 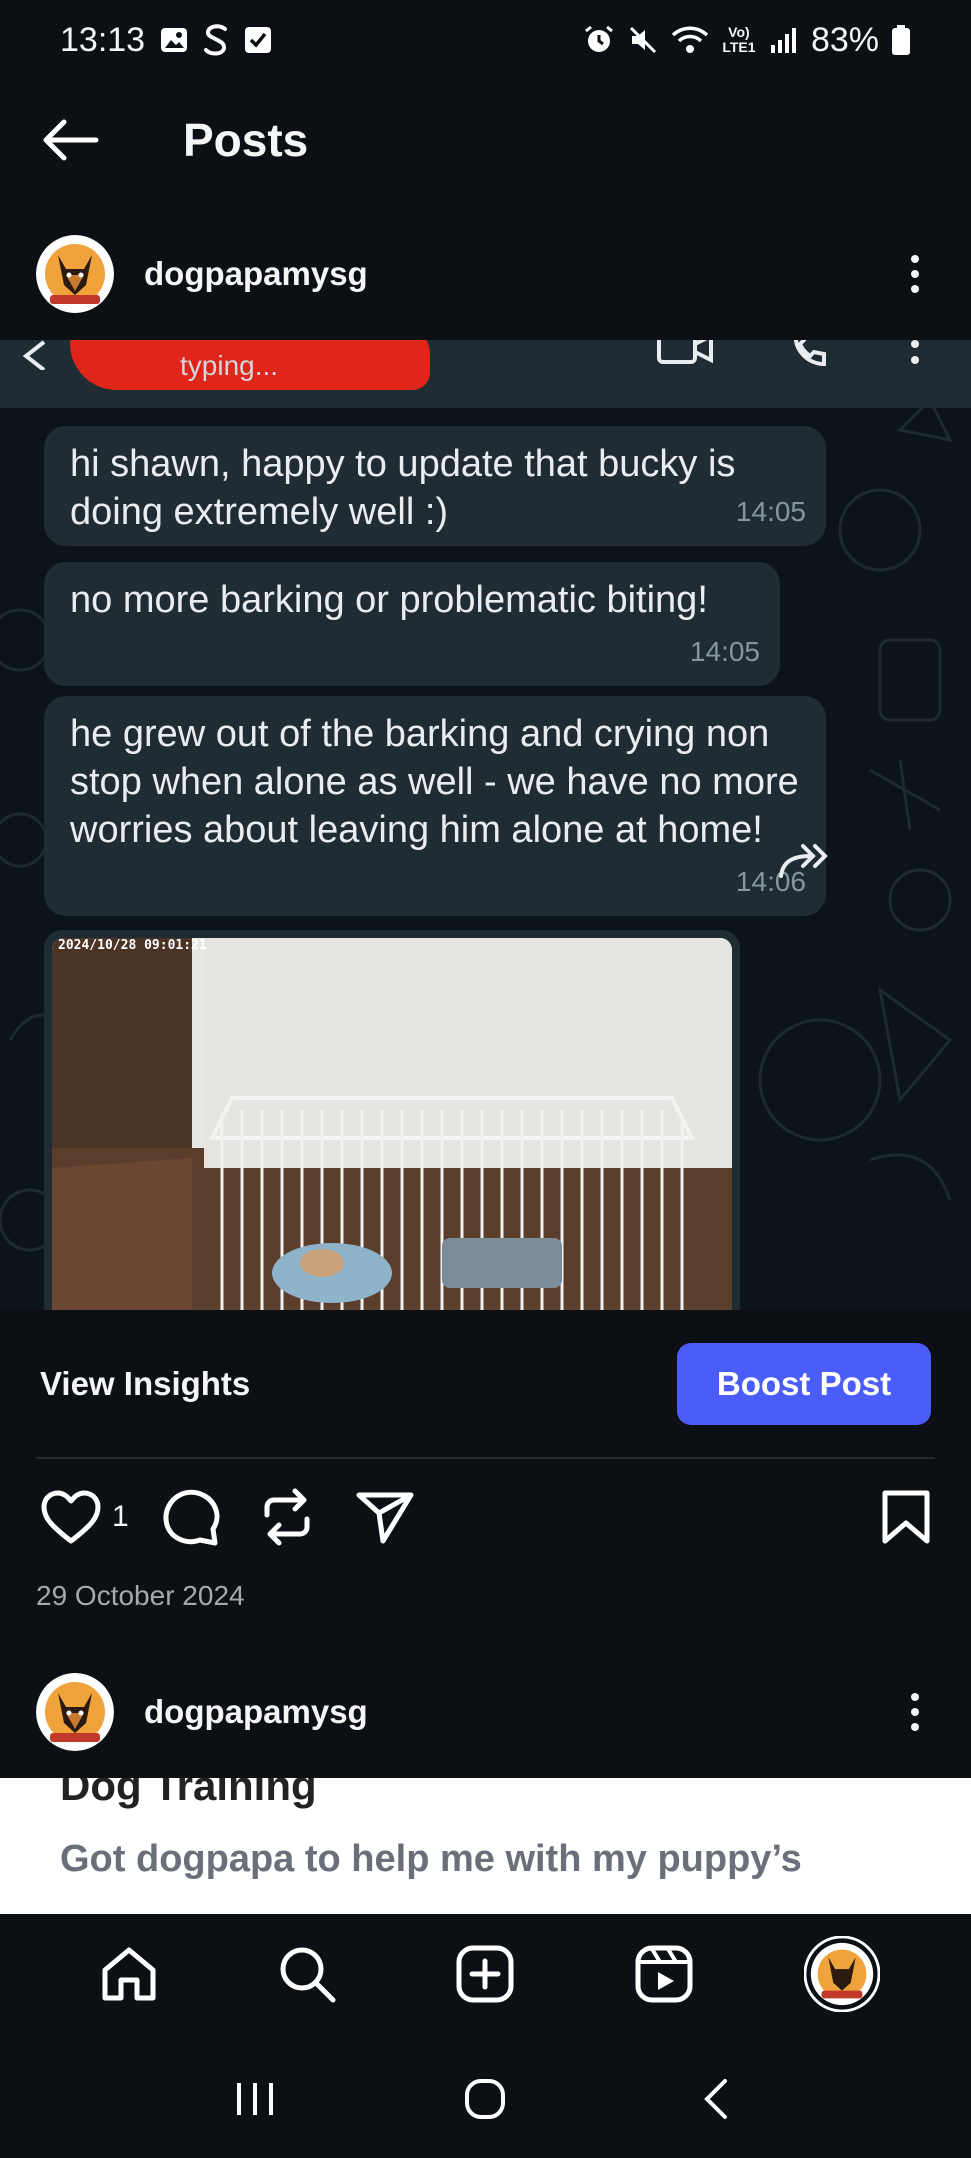 I want to click on recent-apps-icon, so click(x=255, y=2099).